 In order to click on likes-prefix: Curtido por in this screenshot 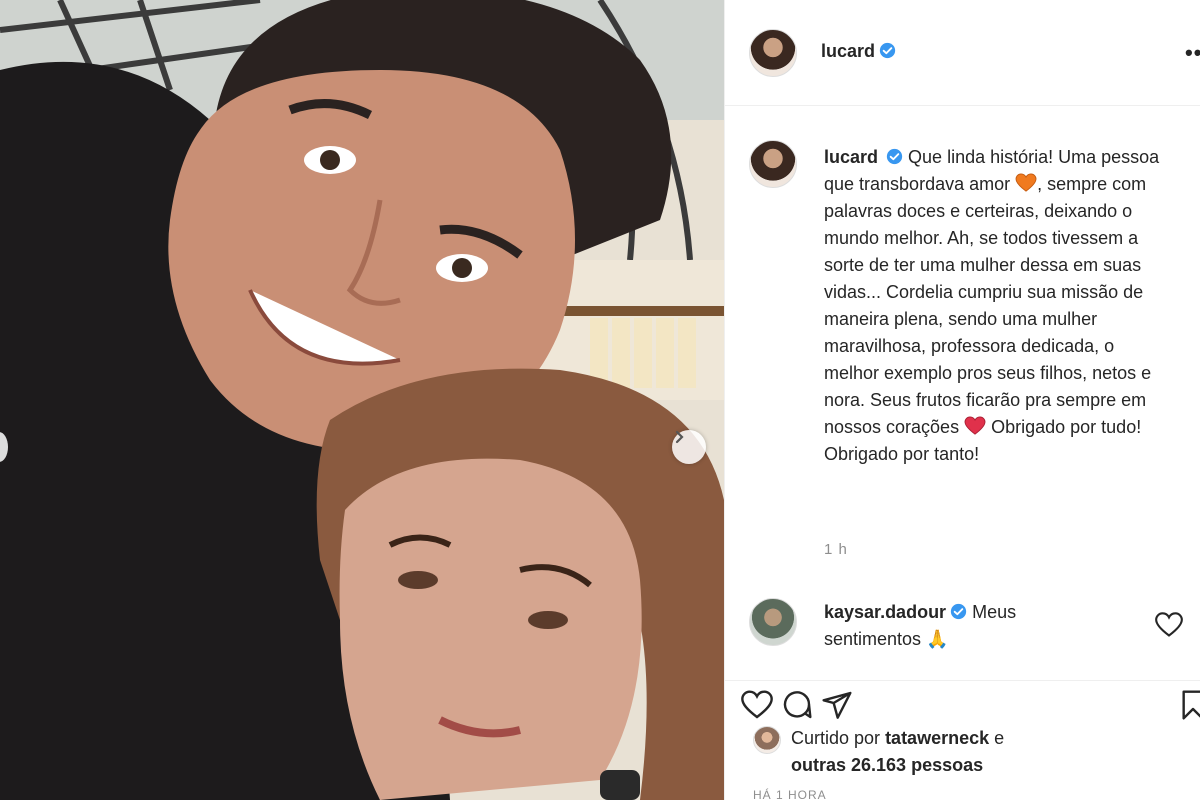, I will do `click(836, 738)`.